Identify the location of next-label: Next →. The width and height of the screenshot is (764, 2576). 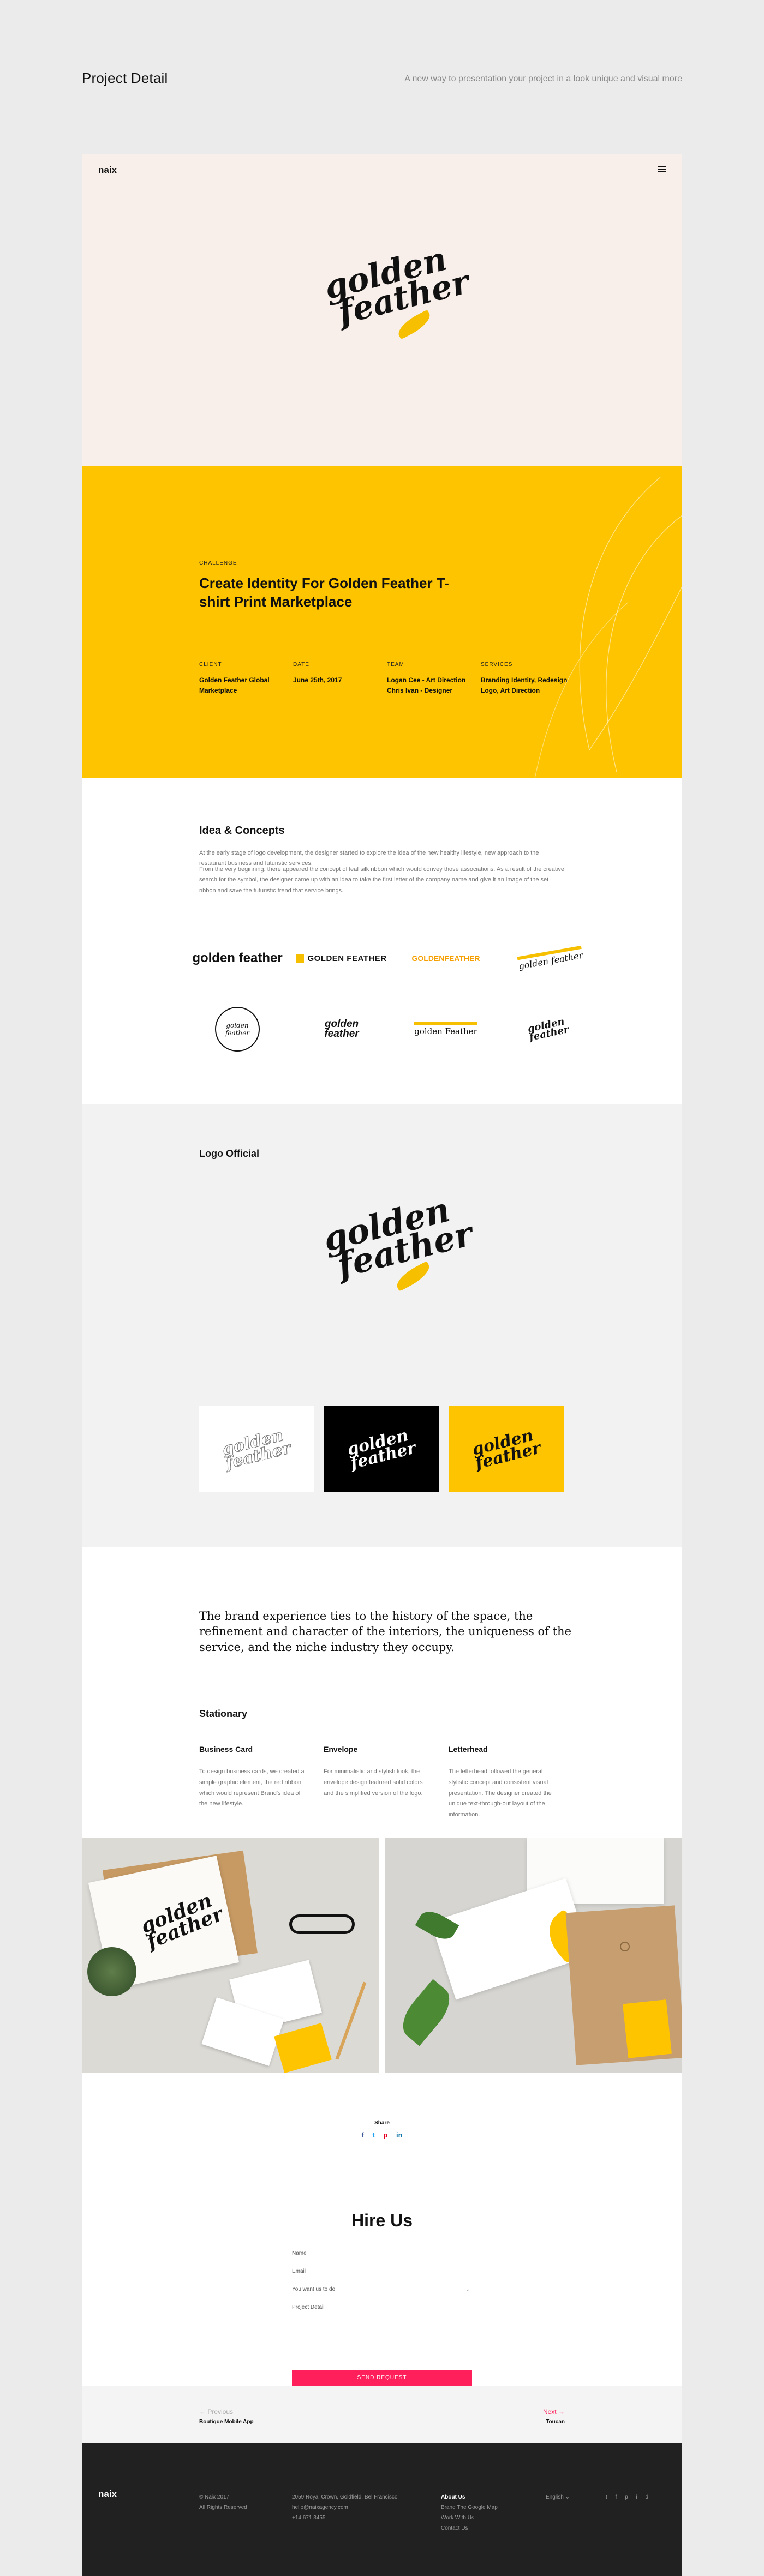
(553, 2412).